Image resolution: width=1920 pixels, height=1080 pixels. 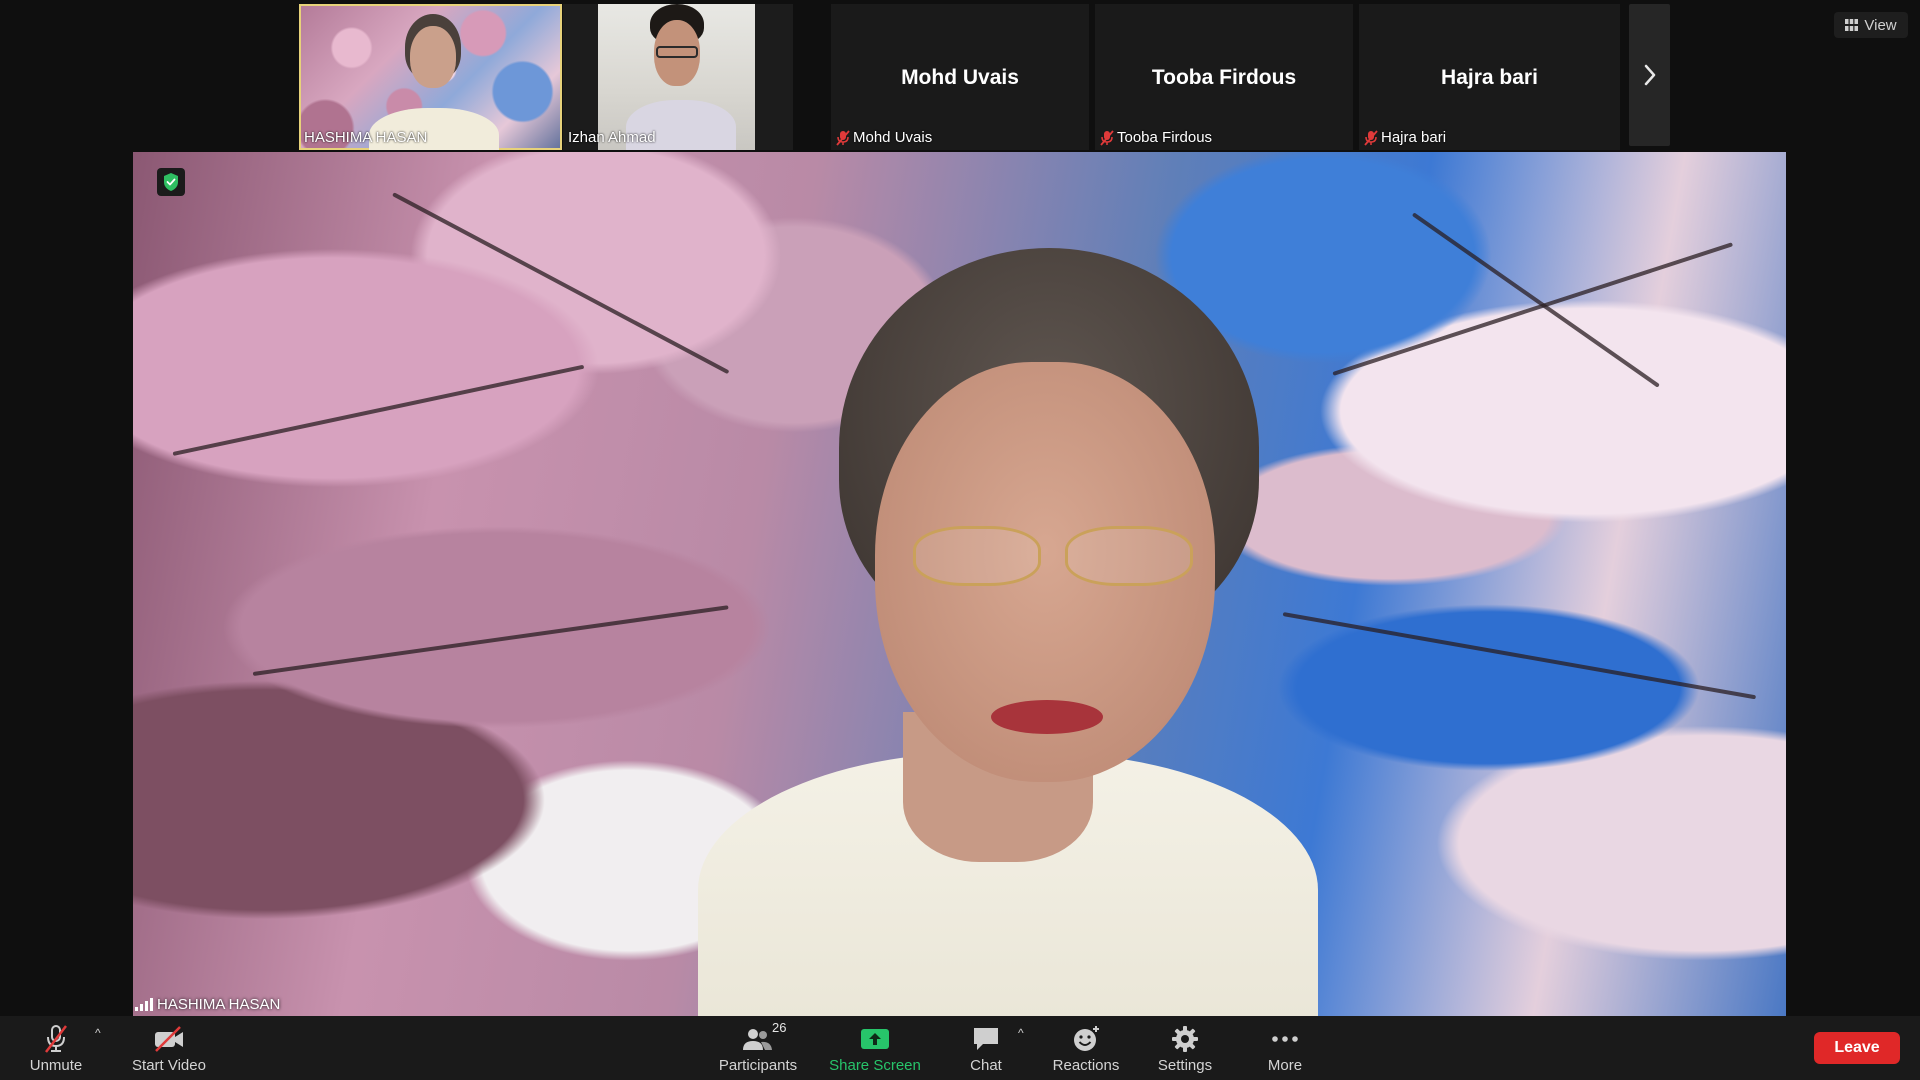 I want to click on participant-name: HASHIMA HASAN, so click(x=366, y=137).